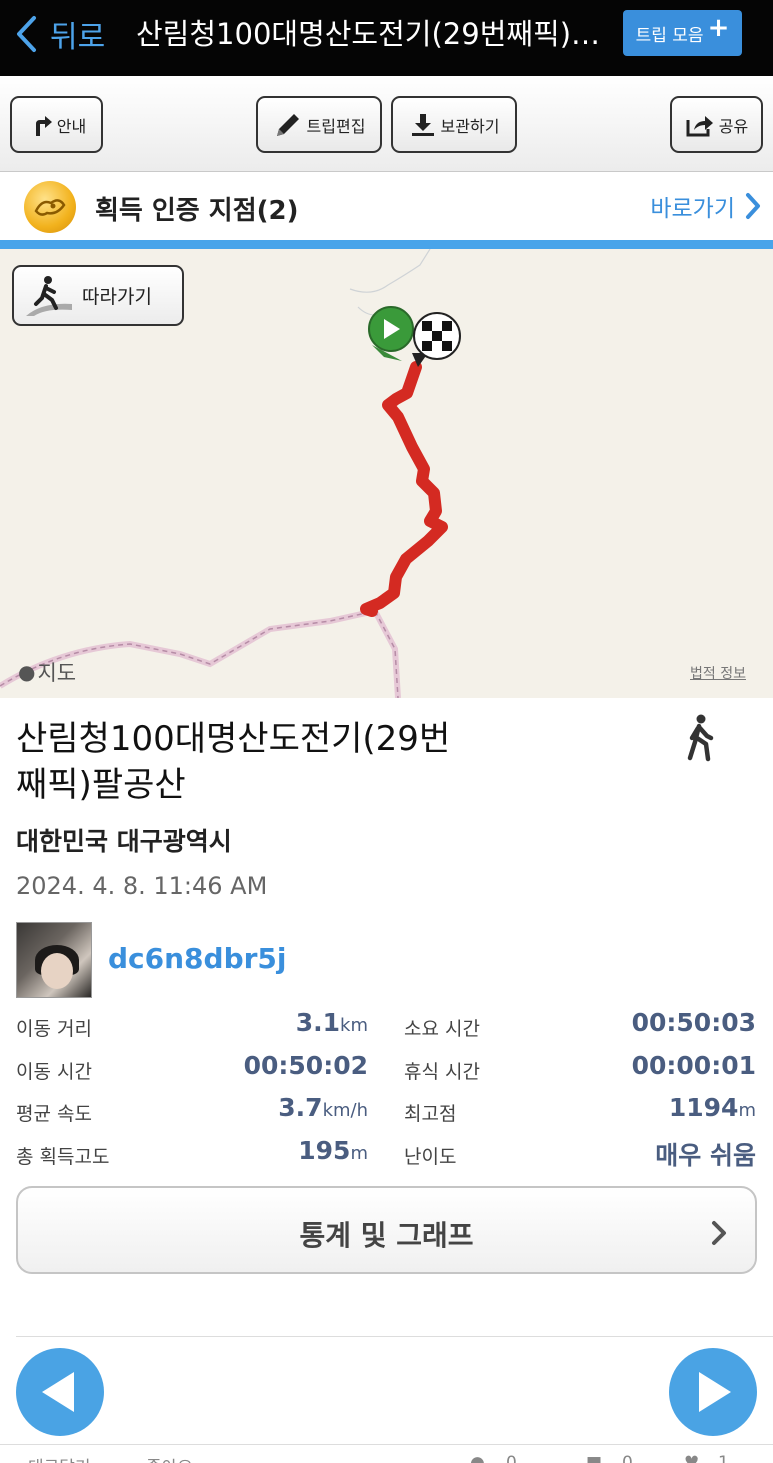 Image resolution: width=773 pixels, height=1463 pixels. What do you see at coordinates (26, 34) in the screenshot?
I see `chevron-left-icon` at bounding box center [26, 34].